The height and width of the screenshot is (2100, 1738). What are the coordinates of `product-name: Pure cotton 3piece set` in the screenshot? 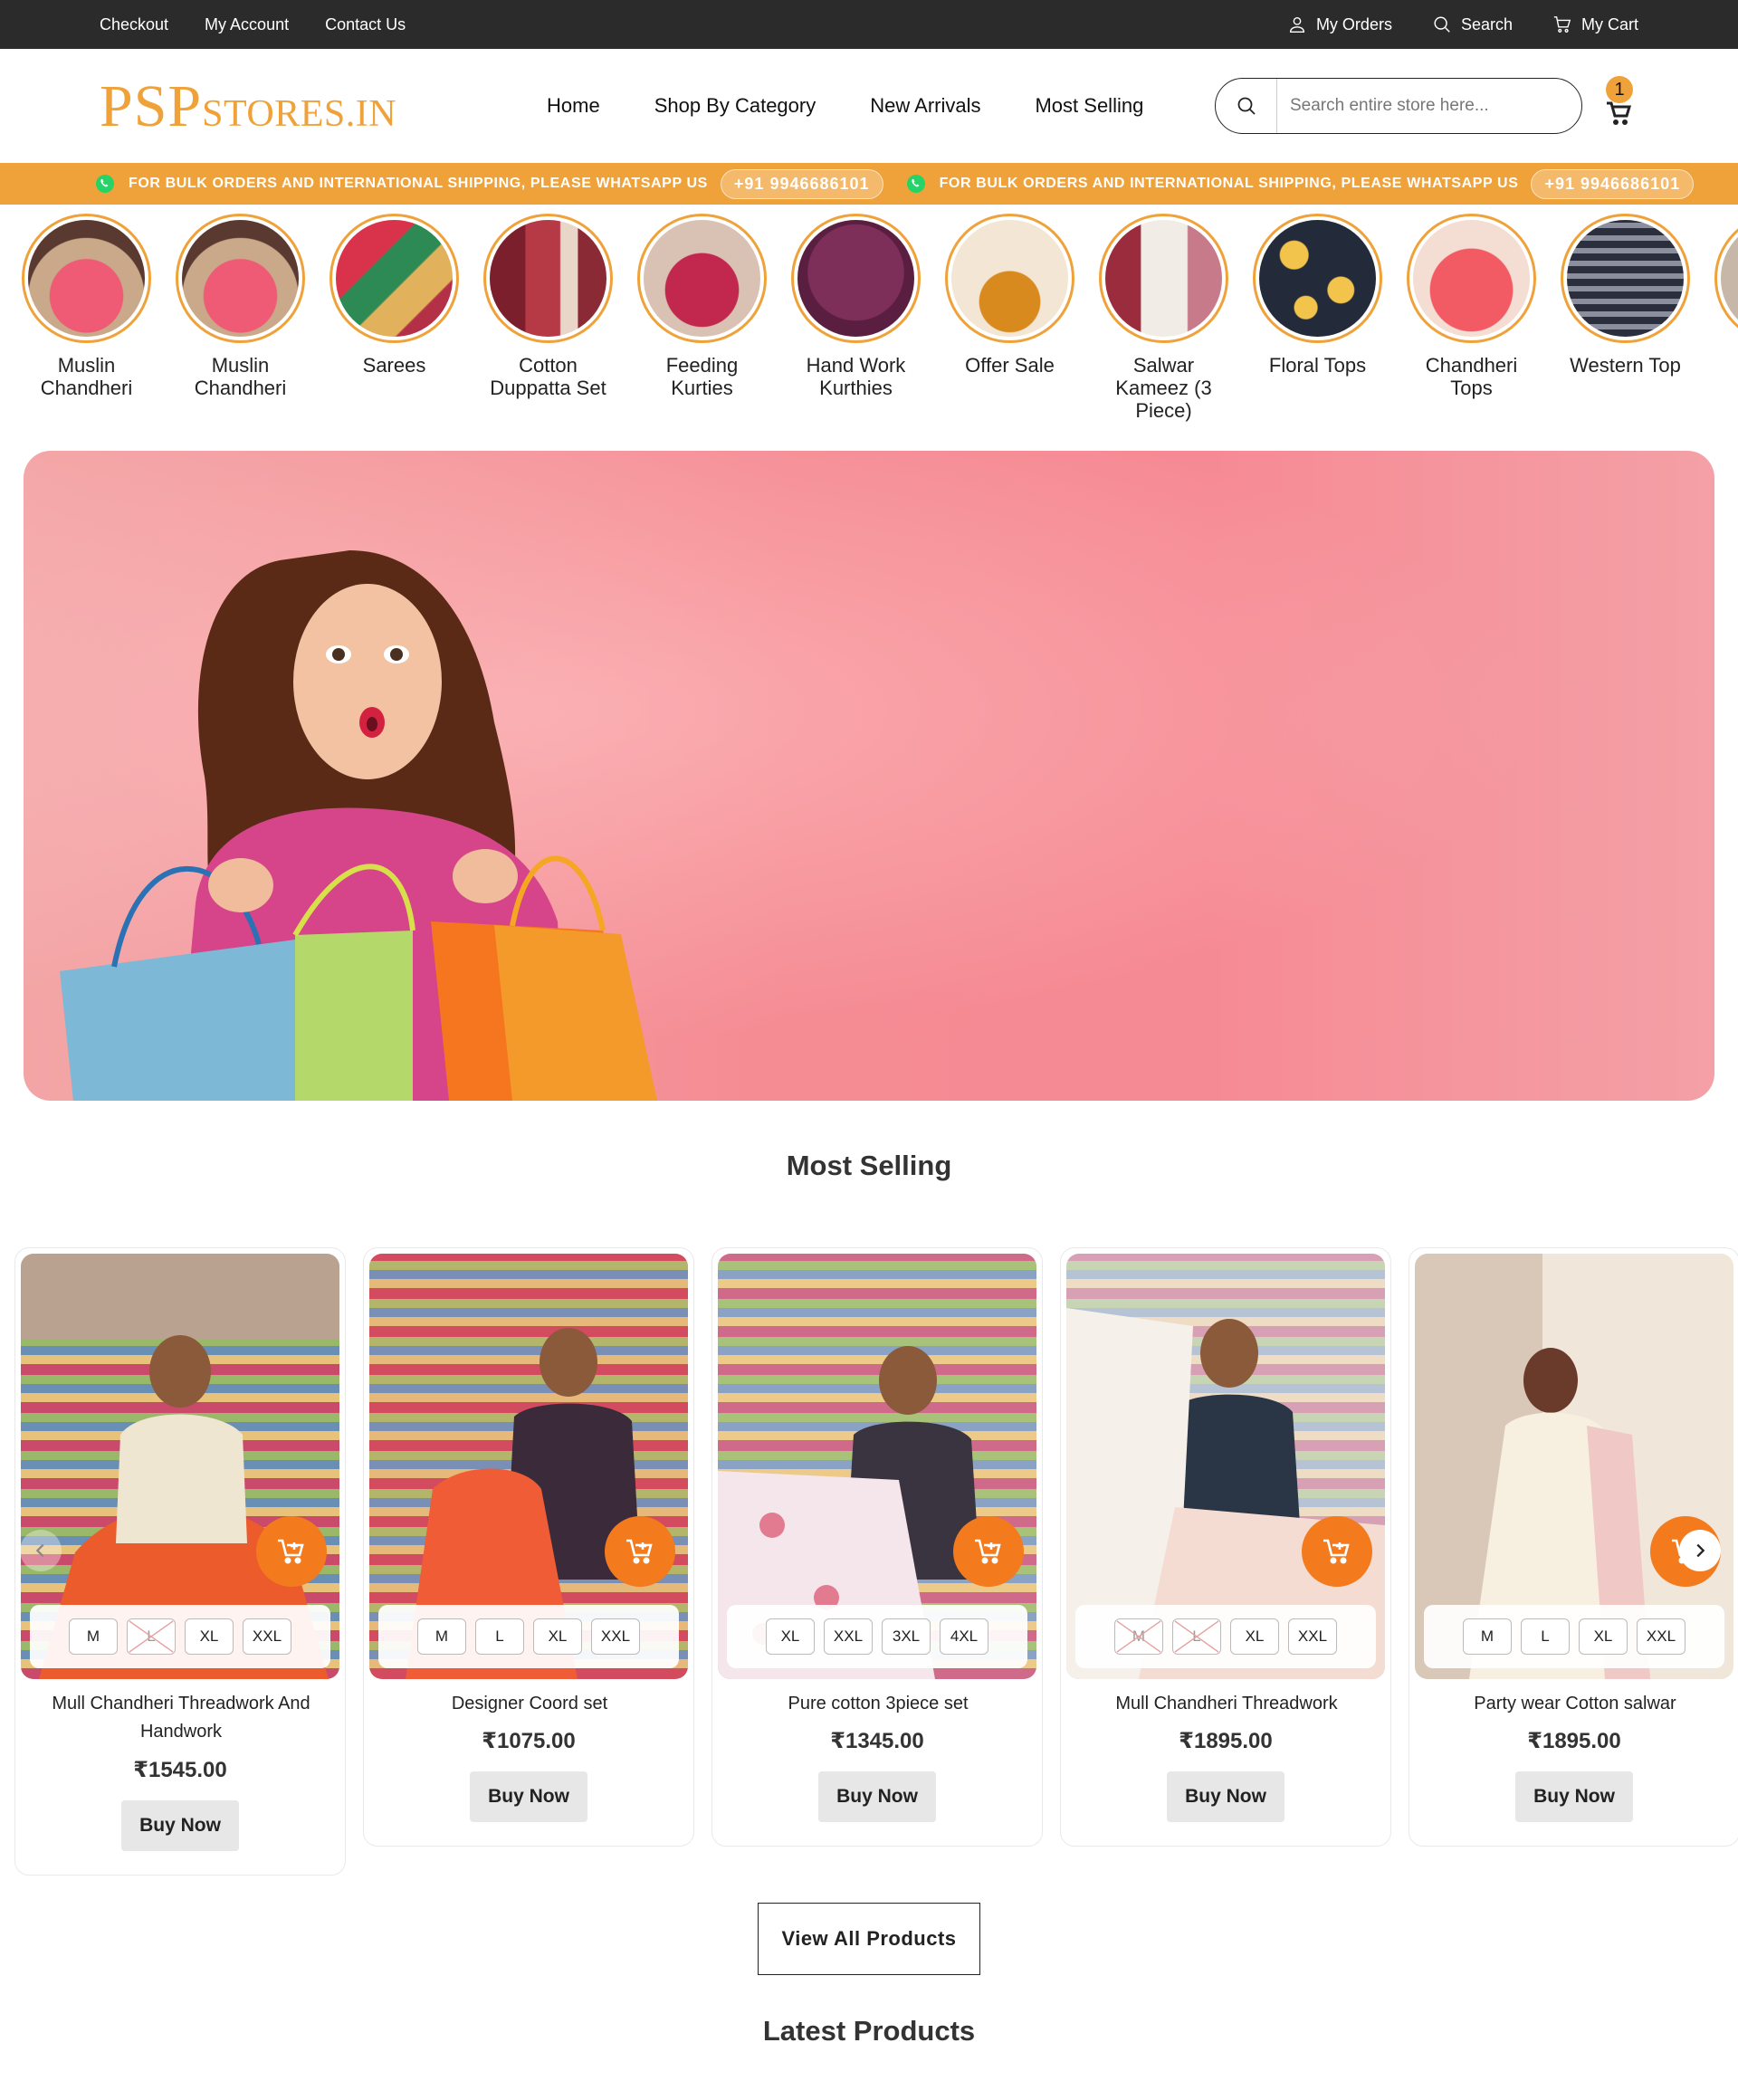 It's located at (878, 1704).